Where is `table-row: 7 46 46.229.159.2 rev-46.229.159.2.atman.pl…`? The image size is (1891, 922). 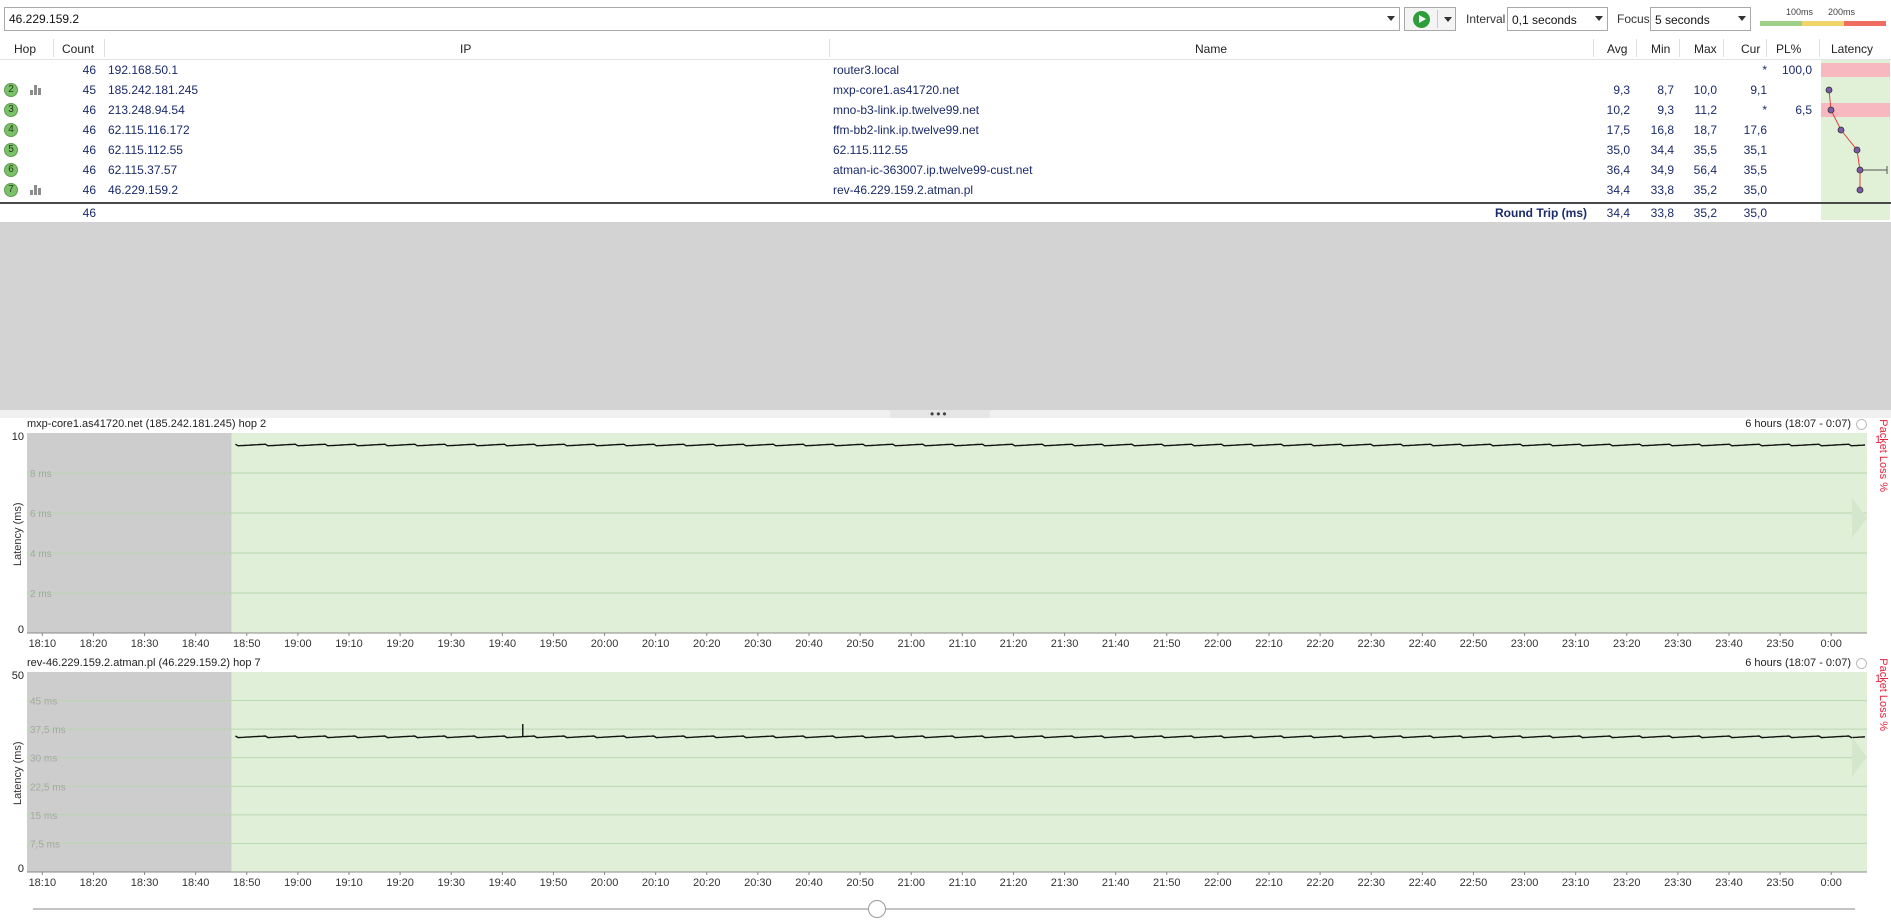 table-row: 7 46 46.229.159.2 rev-46.229.159.2.atman.pl… is located at coordinates (945, 190).